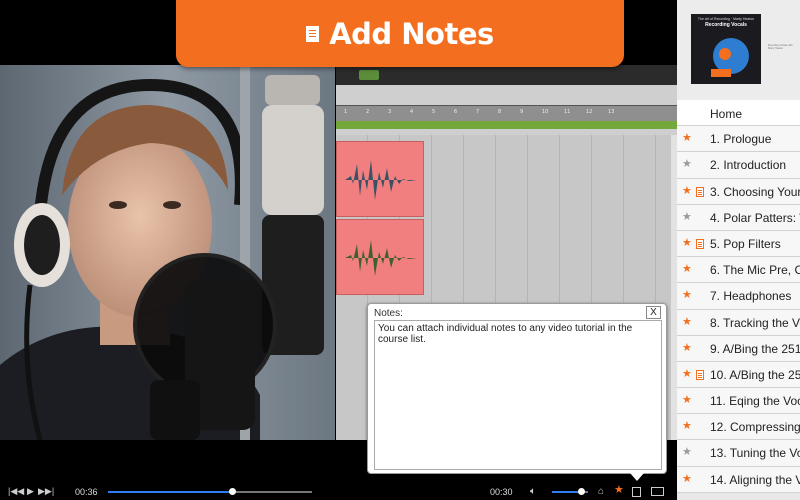 This screenshot has width=800, height=500. Describe the element at coordinates (755, 374) in the screenshot. I see `lesson-label: 10. A/Bing the 25` at that location.